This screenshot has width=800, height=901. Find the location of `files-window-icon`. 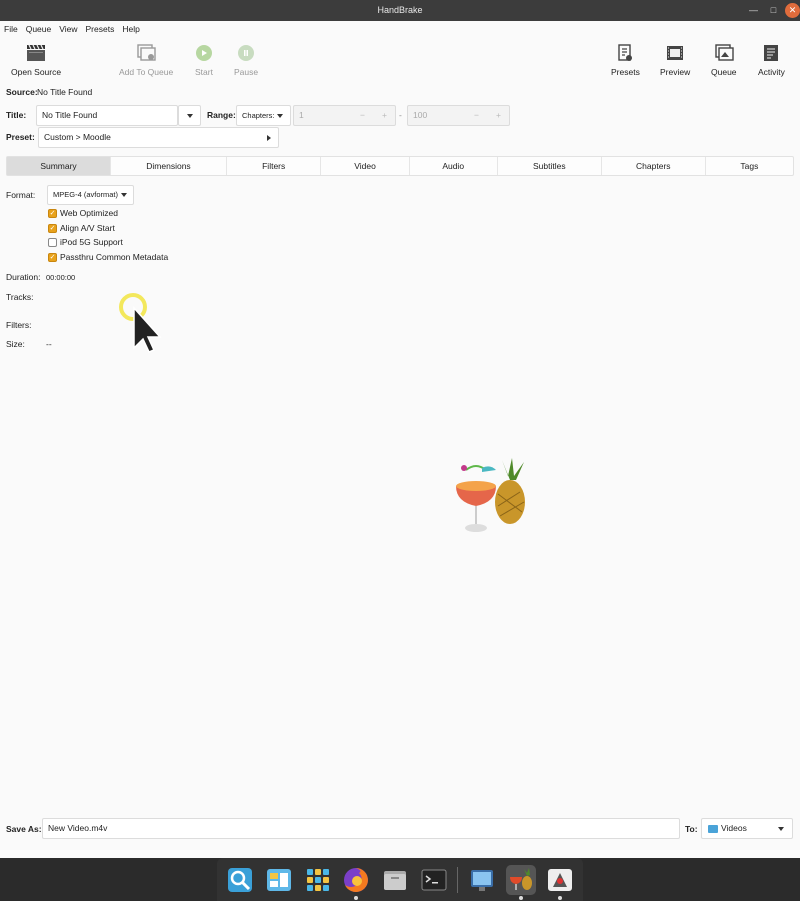

files-window-icon is located at coordinates (279, 880).